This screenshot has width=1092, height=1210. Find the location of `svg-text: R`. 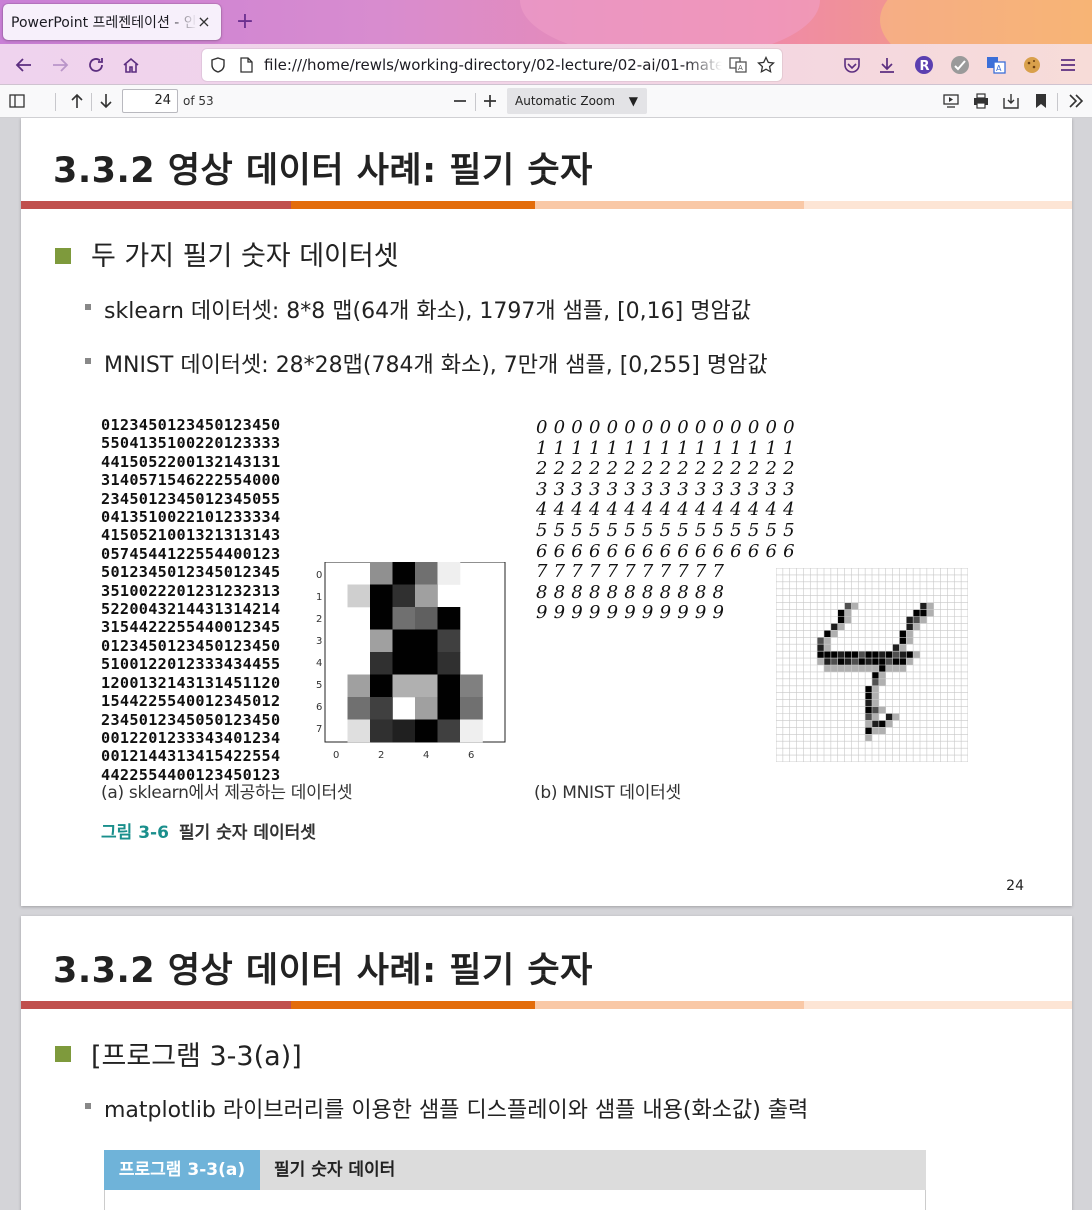

svg-text: R is located at coordinates (925, 66).